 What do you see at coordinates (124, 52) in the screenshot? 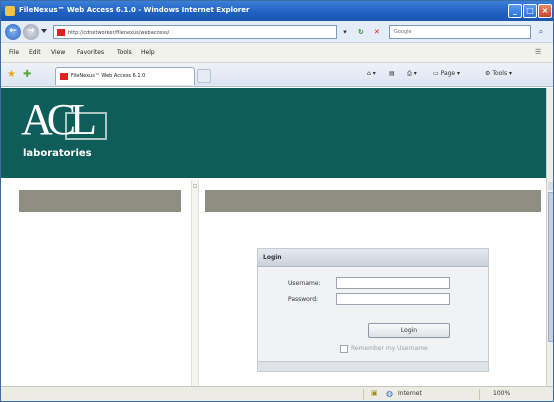
I see `menu-tools: Tools` at bounding box center [124, 52].